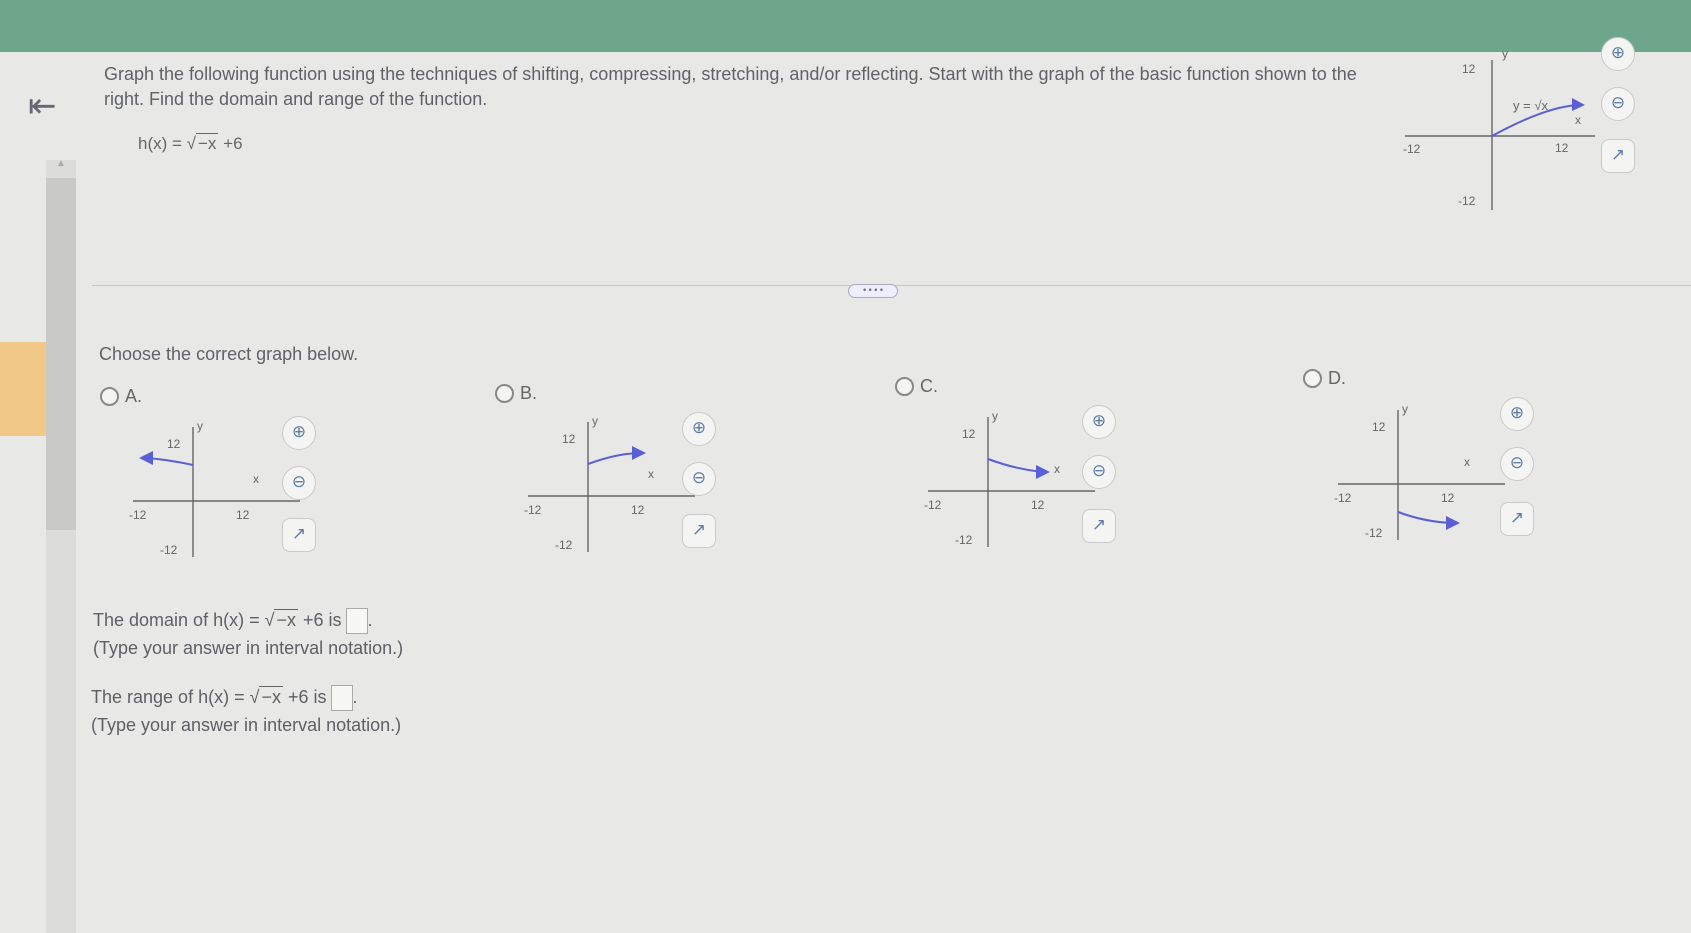 The image size is (1691, 933). I want to click on radio-d, so click(1312, 378).